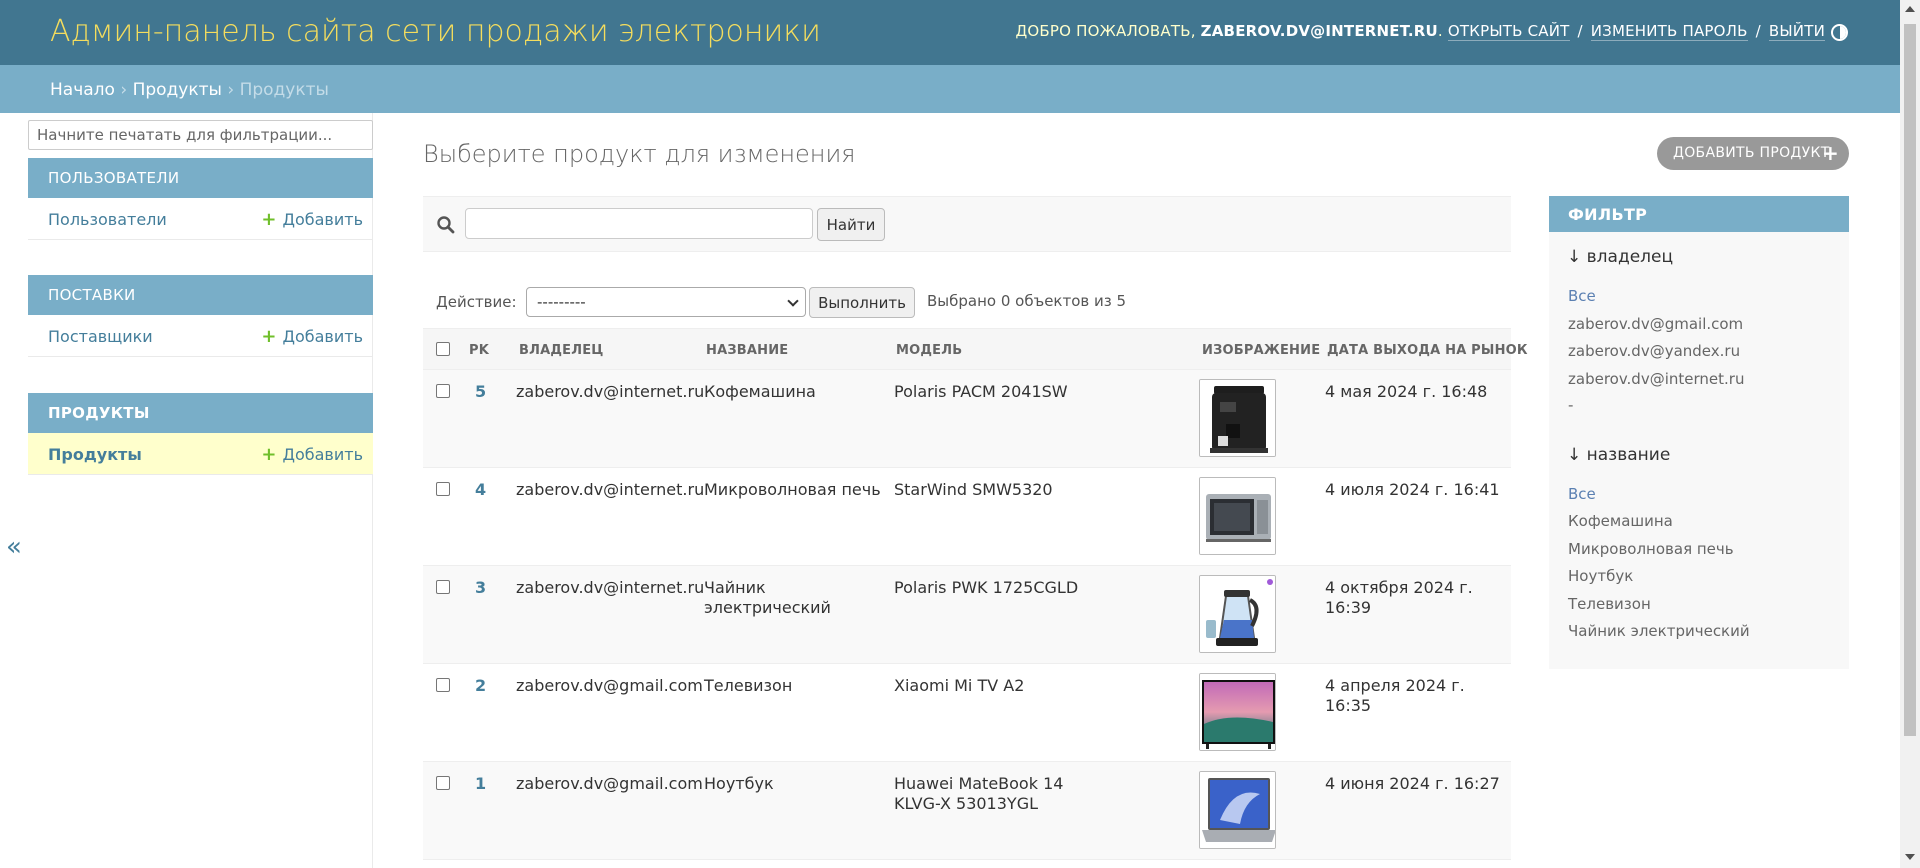  What do you see at coordinates (200, 135) in the screenshot?
I see `nav-filter-input` at bounding box center [200, 135].